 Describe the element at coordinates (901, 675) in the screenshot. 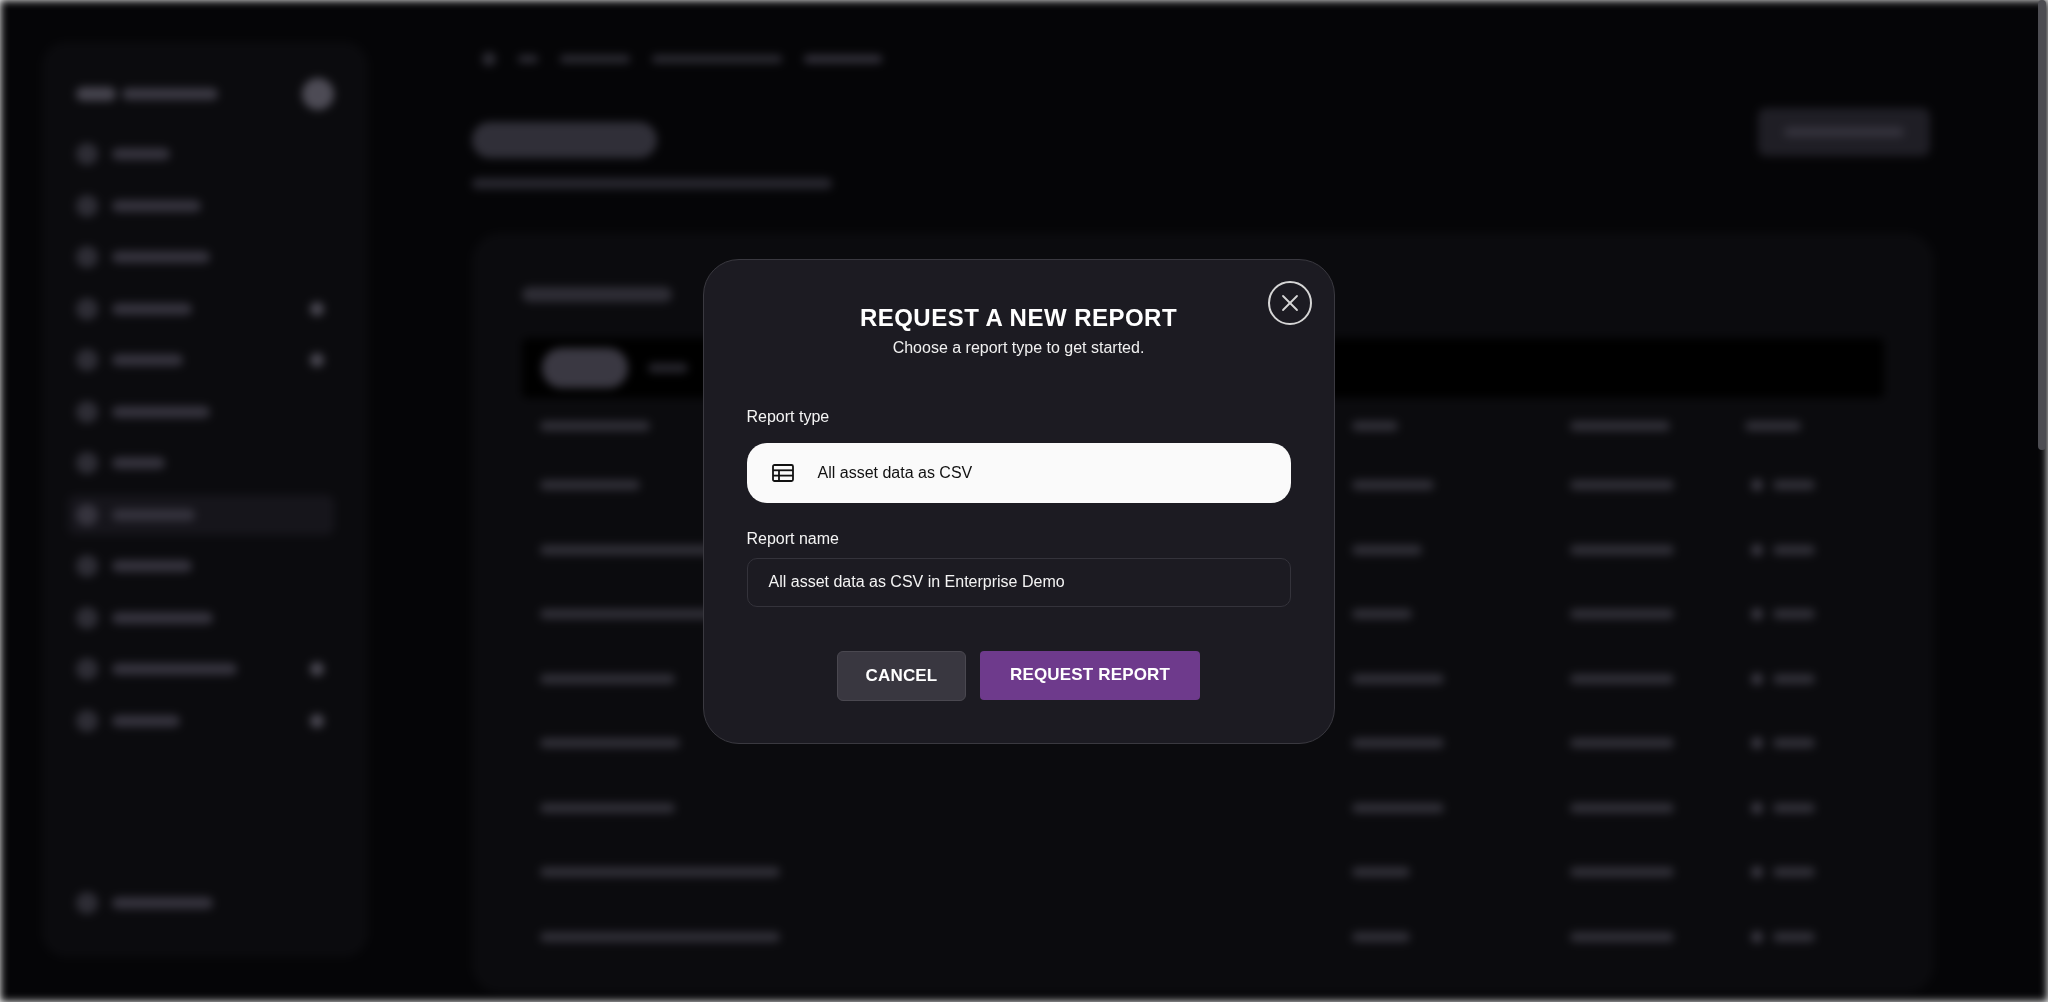

I see `cancel-button: CANCEL` at that location.